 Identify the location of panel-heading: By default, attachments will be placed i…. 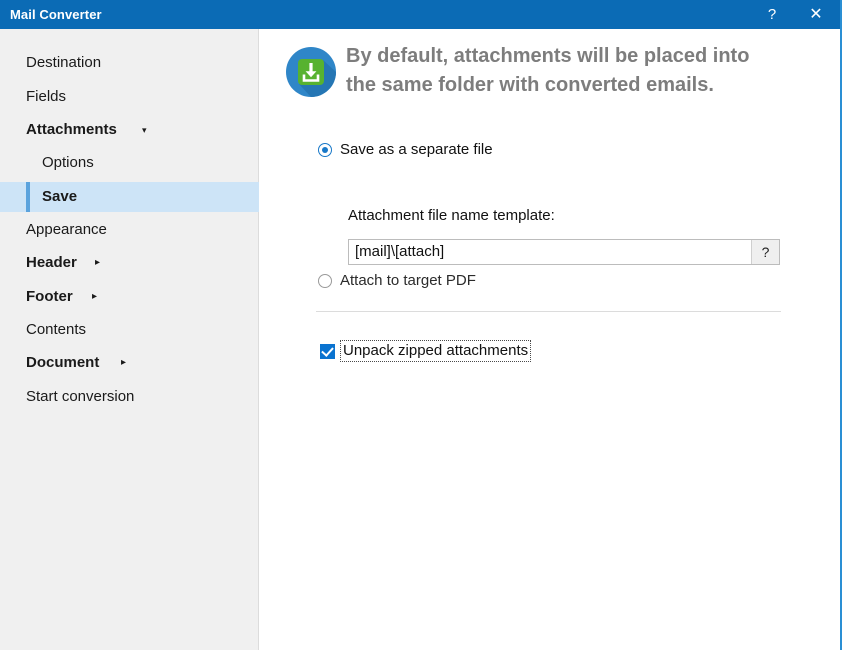
(581, 71).